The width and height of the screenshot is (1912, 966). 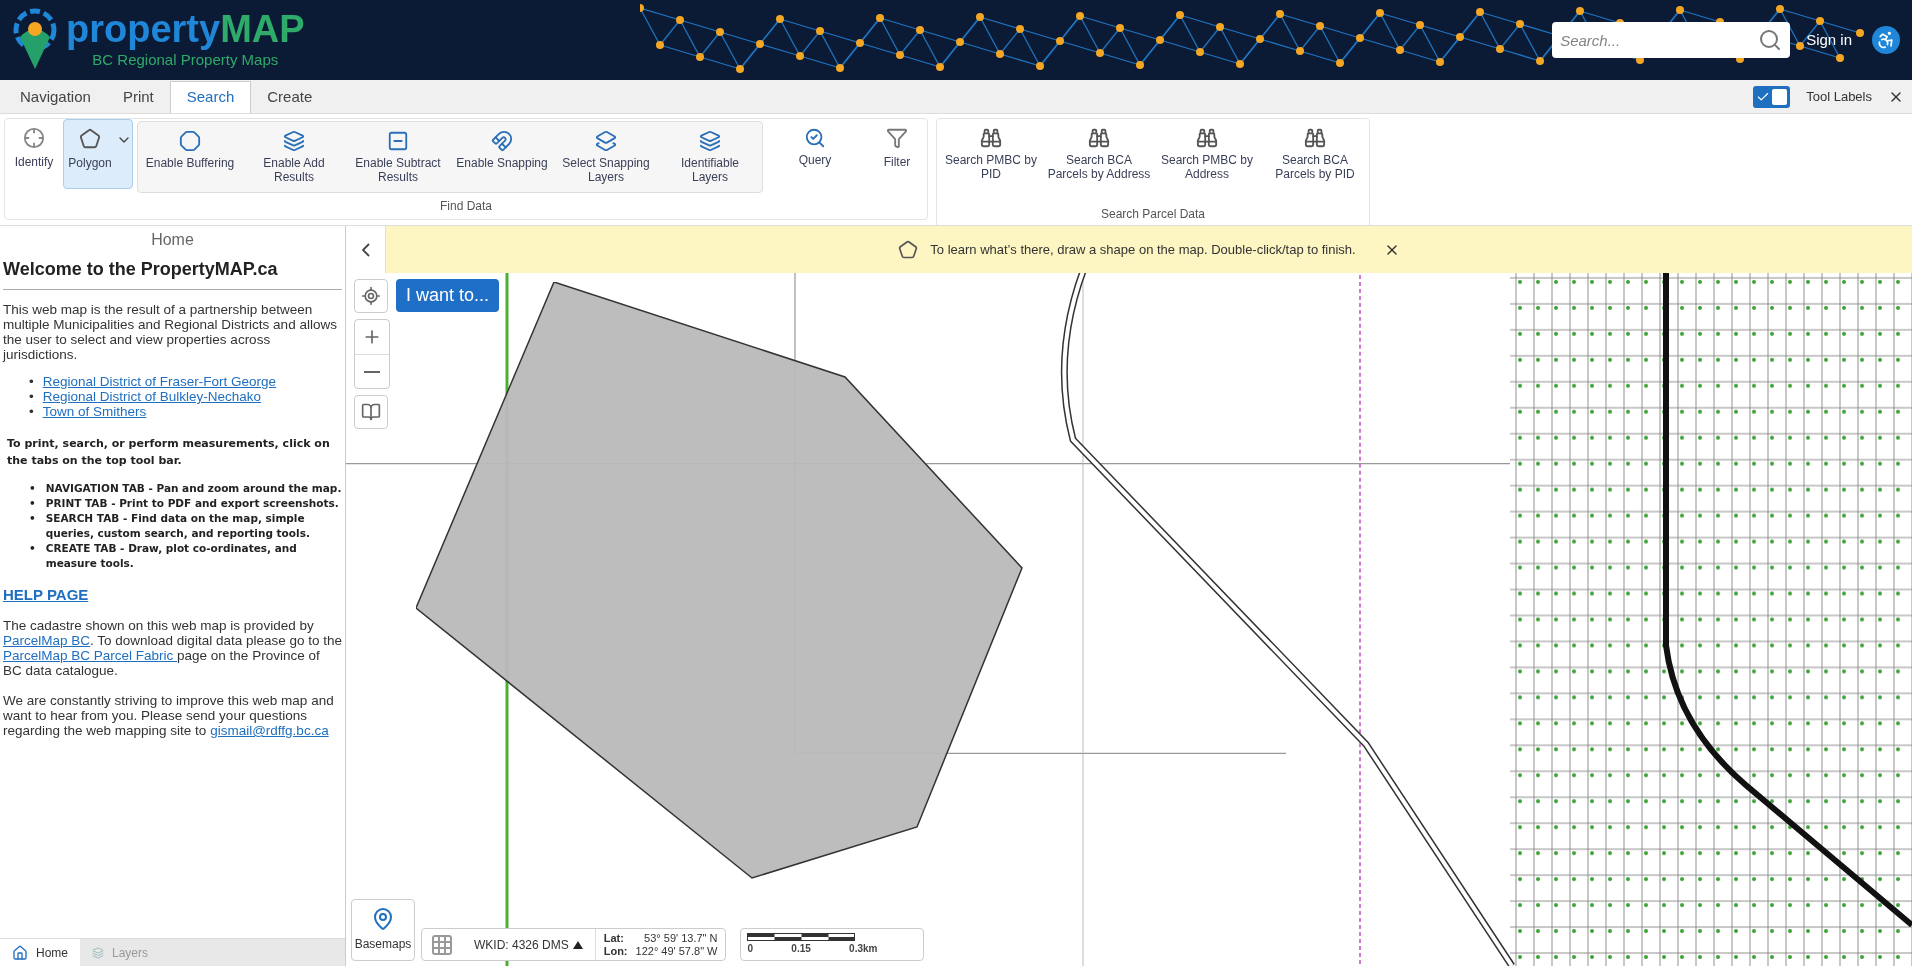 What do you see at coordinates (1839, 97) in the screenshot?
I see `tool-labels-label: Tool Labels` at bounding box center [1839, 97].